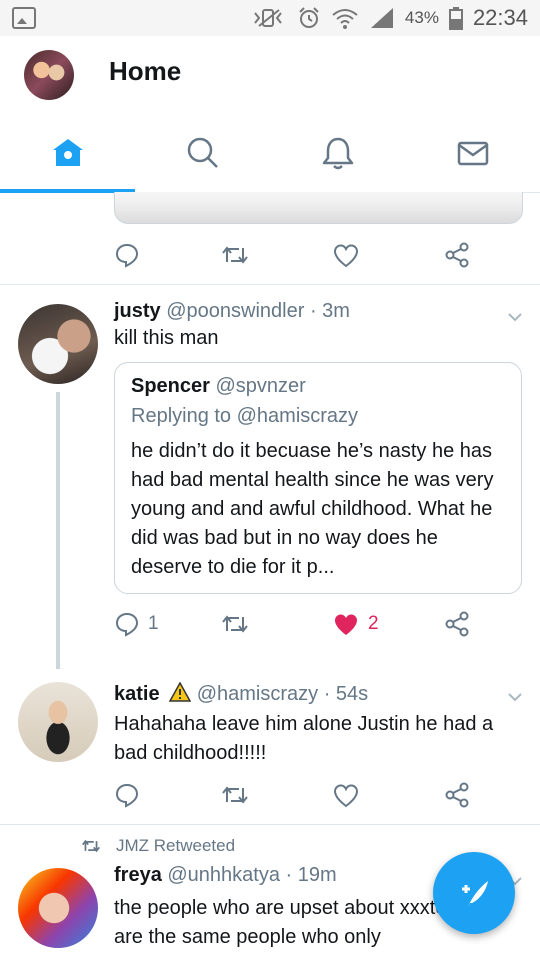 Image resolution: width=540 pixels, height=960 pixels. I want to click on page-title: Home, so click(145, 71).